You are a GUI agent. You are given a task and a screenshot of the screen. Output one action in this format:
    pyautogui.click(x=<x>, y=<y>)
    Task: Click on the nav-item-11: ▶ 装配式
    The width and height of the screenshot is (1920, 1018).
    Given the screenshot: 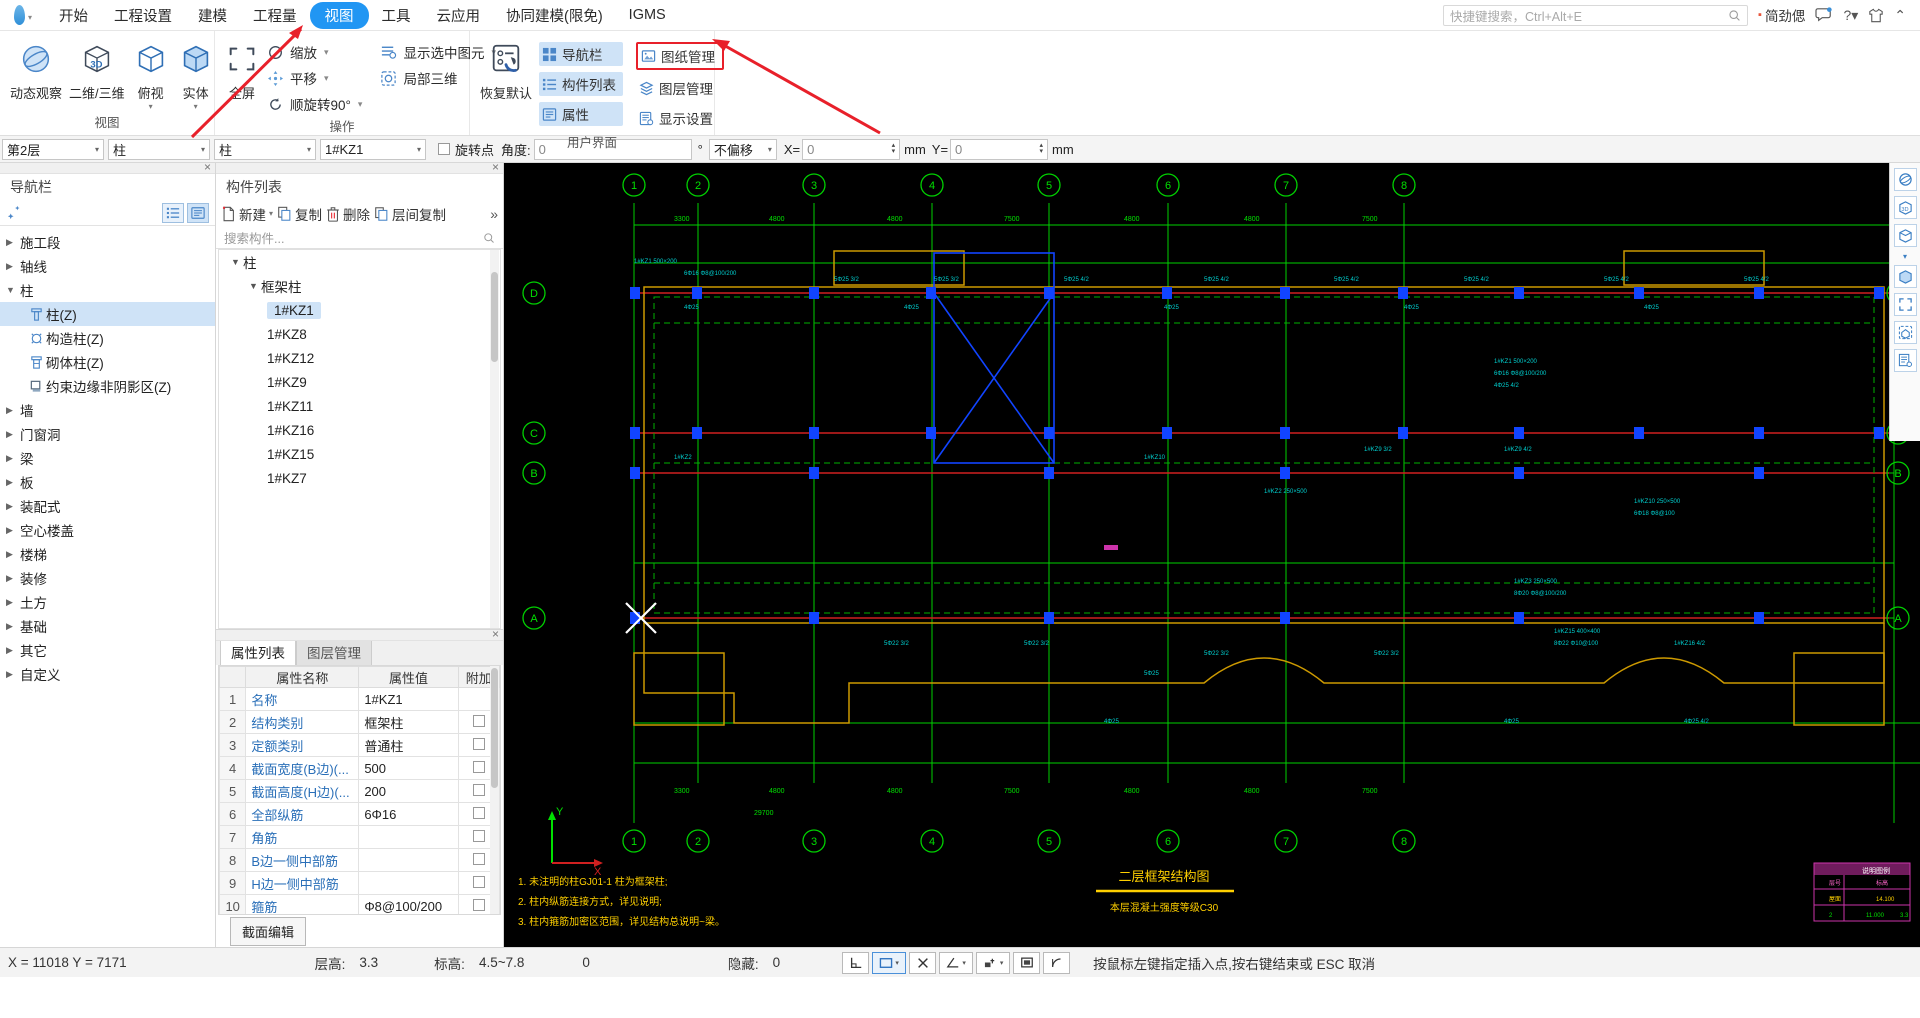 What is the action you would take?
    pyautogui.click(x=107, y=506)
    